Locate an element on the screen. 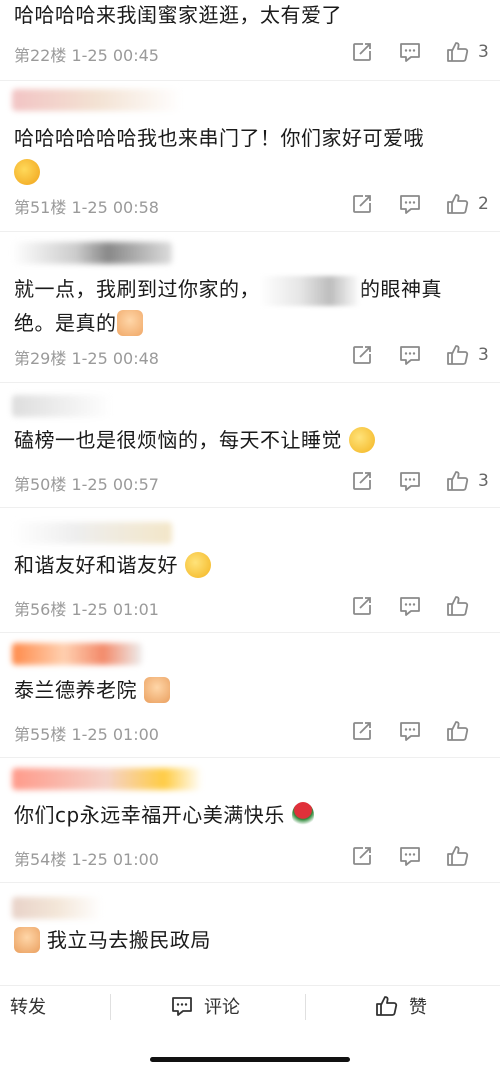 The image size is (500, 1067). comment-text: 和谐友好和谐友好 is located at coordinates (250, 565).